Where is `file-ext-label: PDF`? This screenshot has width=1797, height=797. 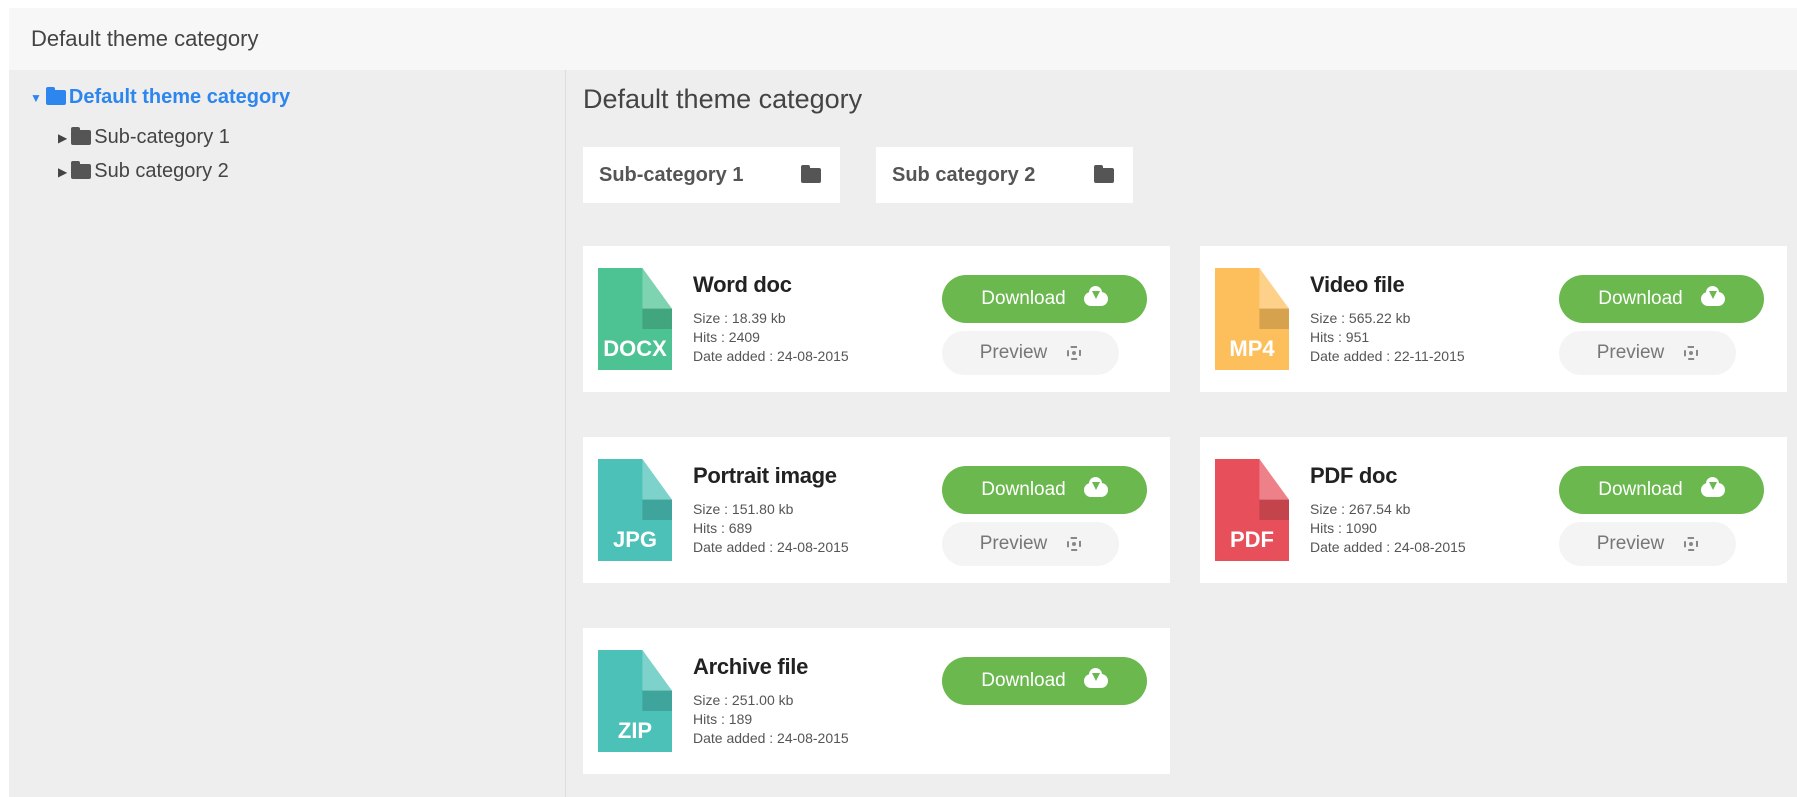 file-ext-label: PDF is located at coordinates (1252, 539).